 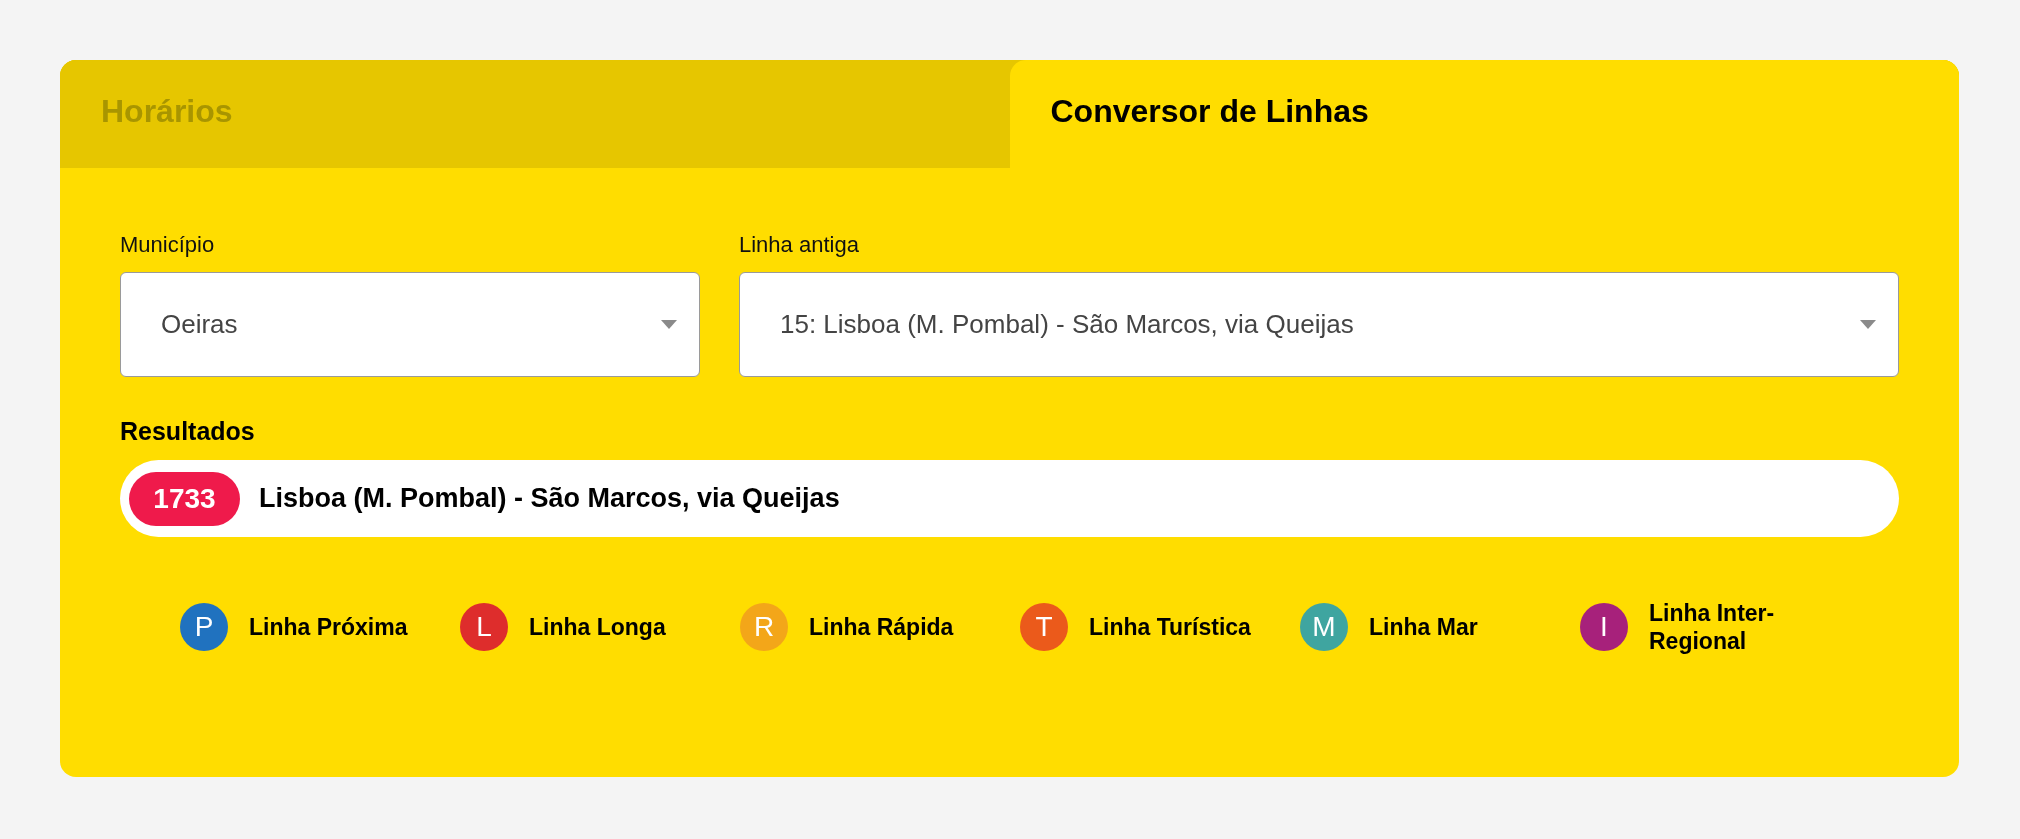 What do you see at coordinates (204, 627) in the screenshot?
I see `line-type-badge: P` at bounding box center [204, 627].